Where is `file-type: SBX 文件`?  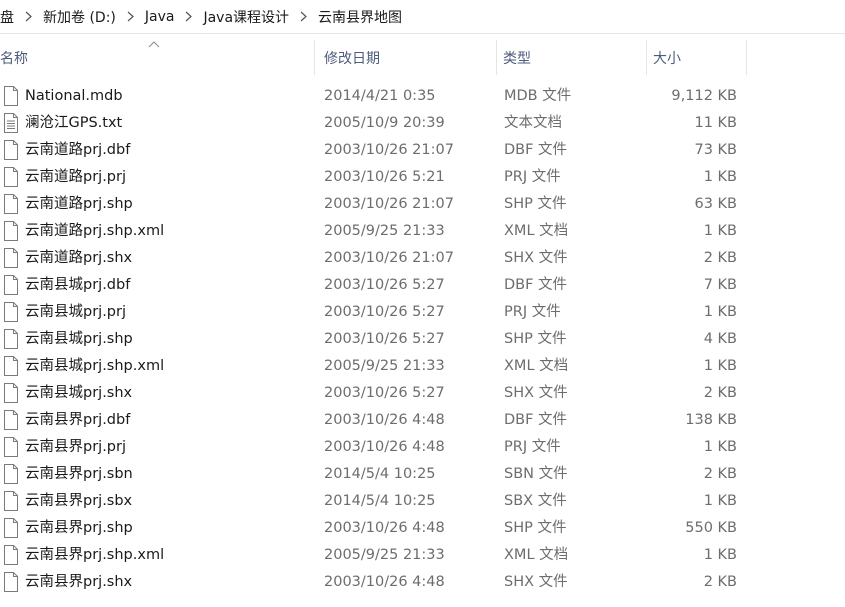
file-type: SBX 文件 is located at coordinates (535, 501).